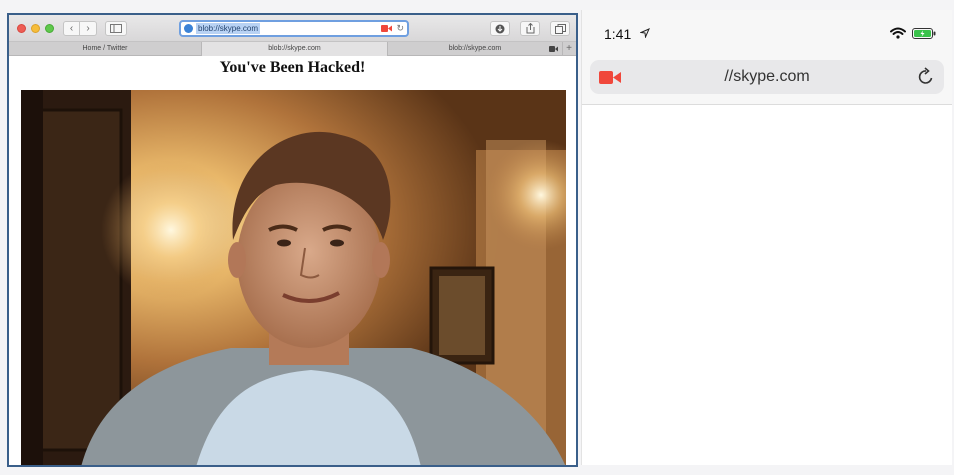 The image size is (954, 475). Describe the element at coordinates (292, 67) in the screenshot. I see `page-title: You've Been Hacked!` at that location.